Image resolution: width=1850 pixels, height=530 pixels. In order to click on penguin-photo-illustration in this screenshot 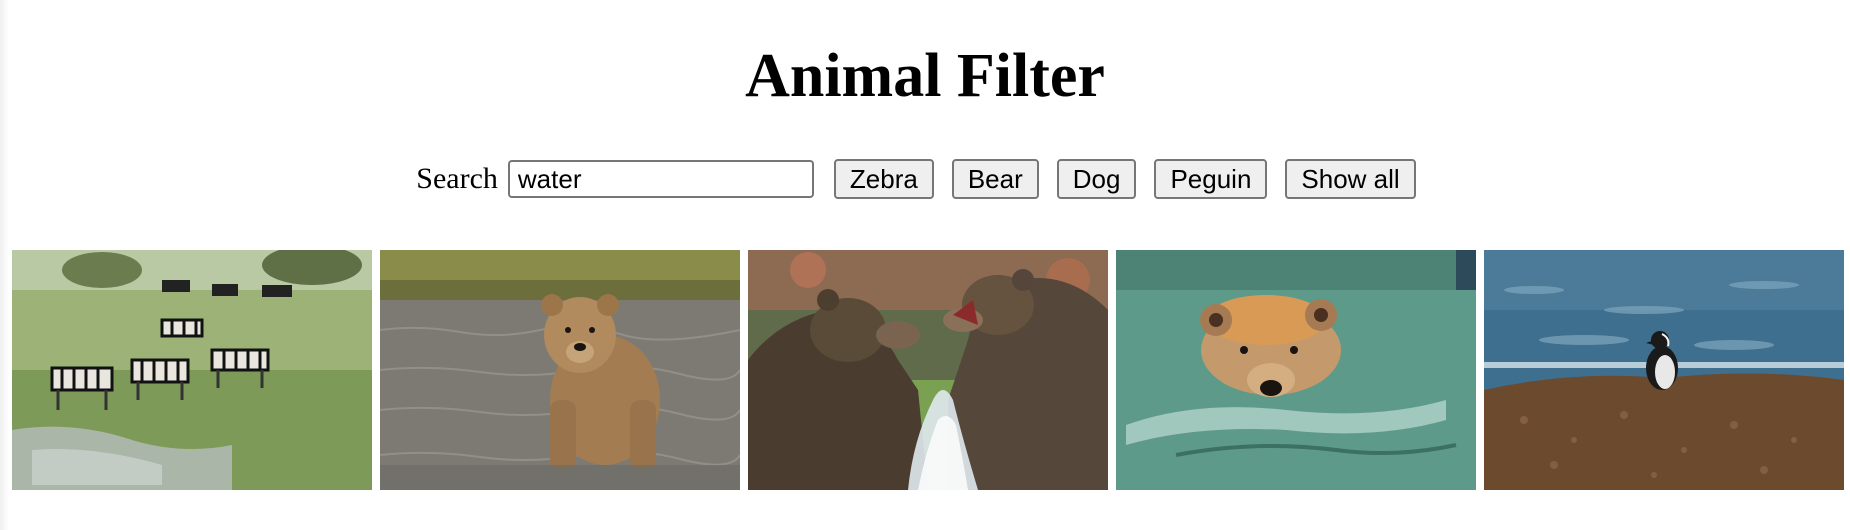, I will do `click(1664, 370)`.